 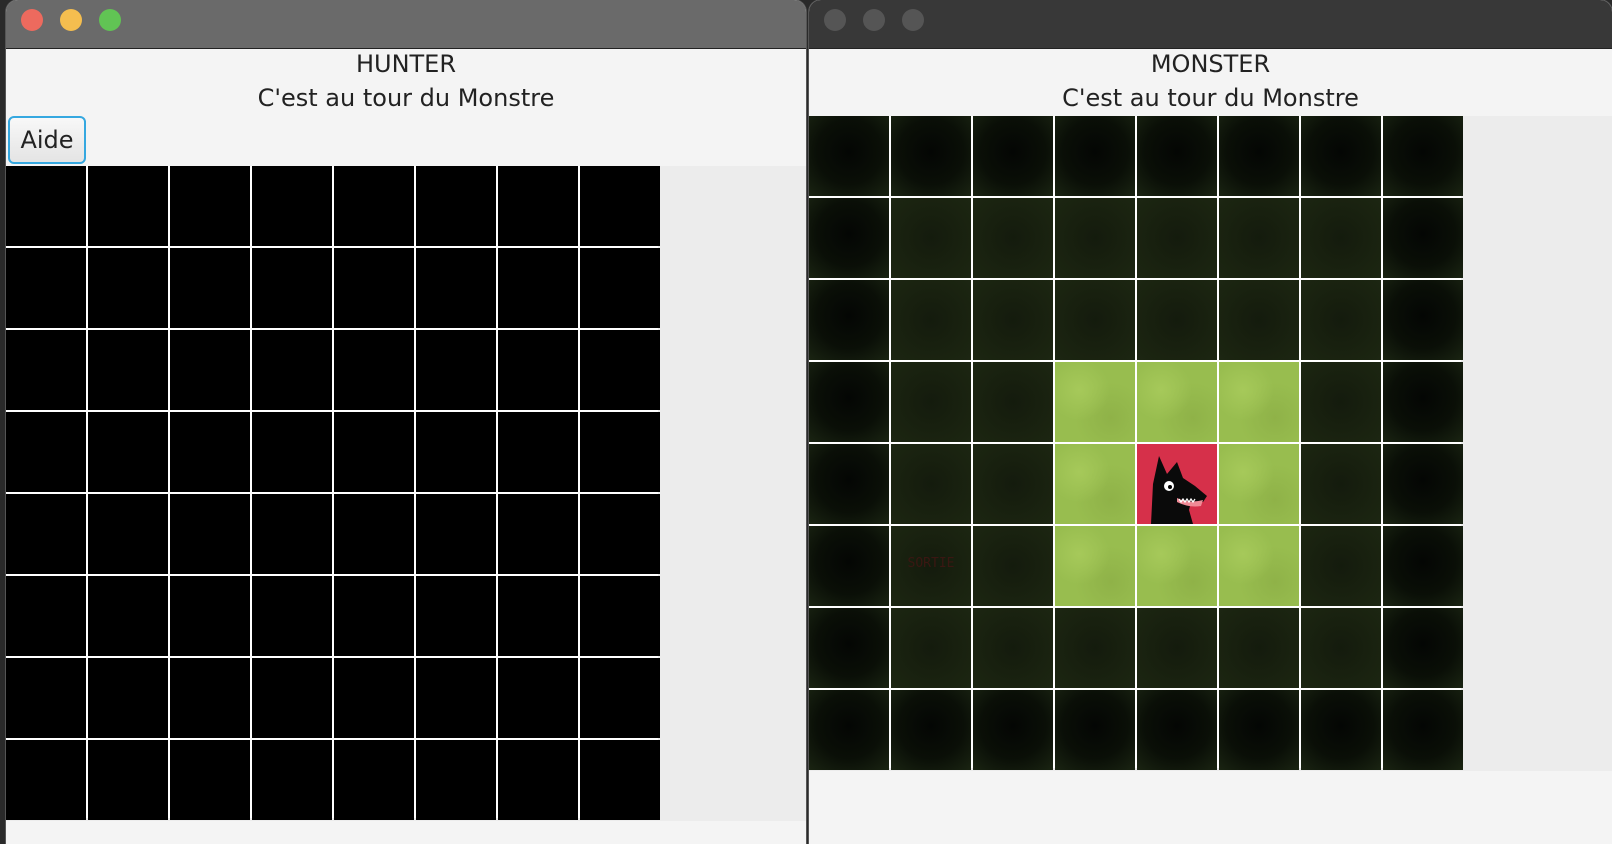 I want to click on hunter-titlebar, so click(x=406, y=24).